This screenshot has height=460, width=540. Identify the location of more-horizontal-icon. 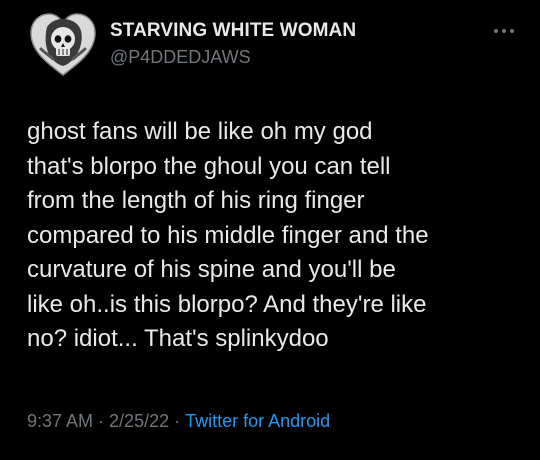
(504, 31).